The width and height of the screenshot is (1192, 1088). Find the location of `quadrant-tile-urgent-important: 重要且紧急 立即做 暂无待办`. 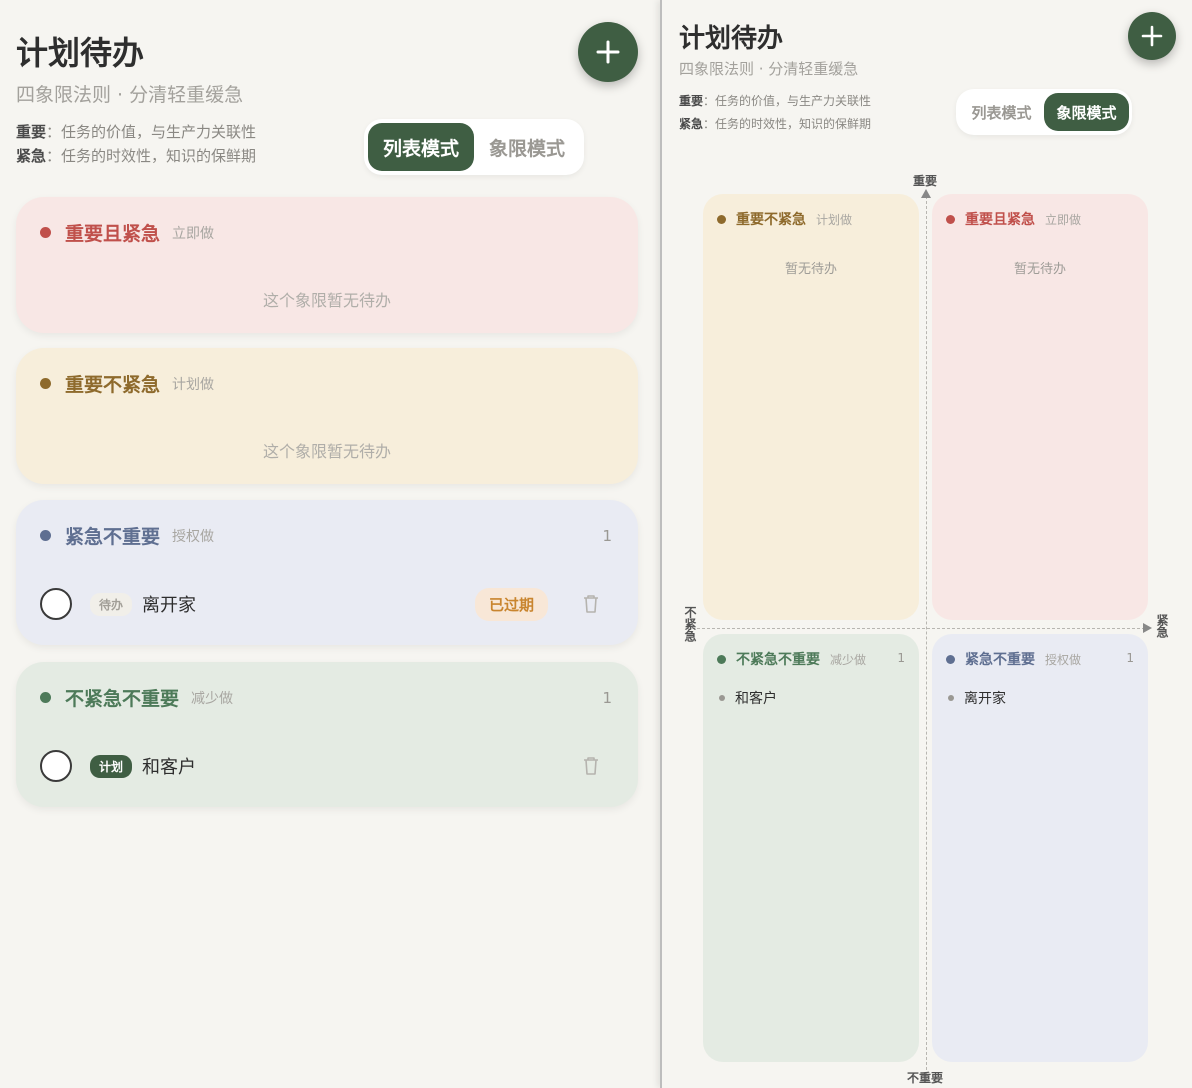

quadrant-tile-urgent-important: 重要且紧急 立即做 暂无待办 is located at coordinates (1040, 407).